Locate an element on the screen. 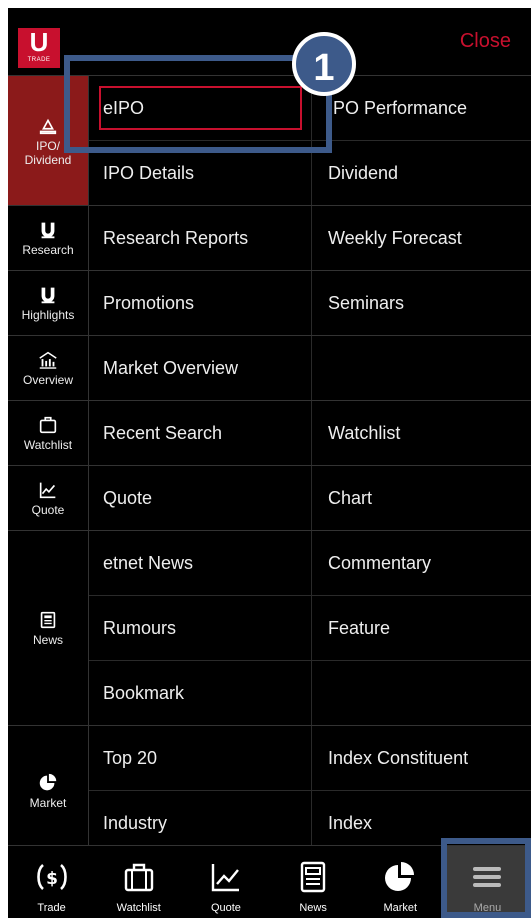  highlights-logo-icon is located at coordinates (48, 296).